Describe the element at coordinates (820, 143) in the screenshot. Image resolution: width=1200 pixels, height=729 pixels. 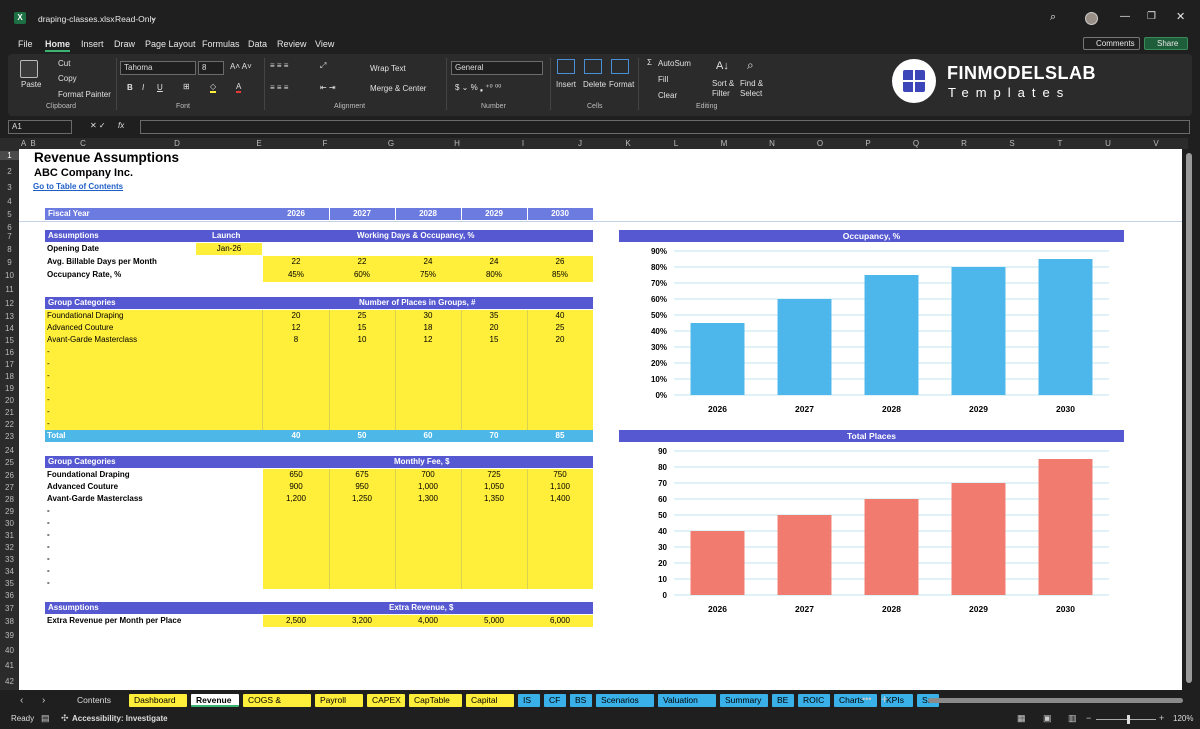
I see `column-header: O` at that location.